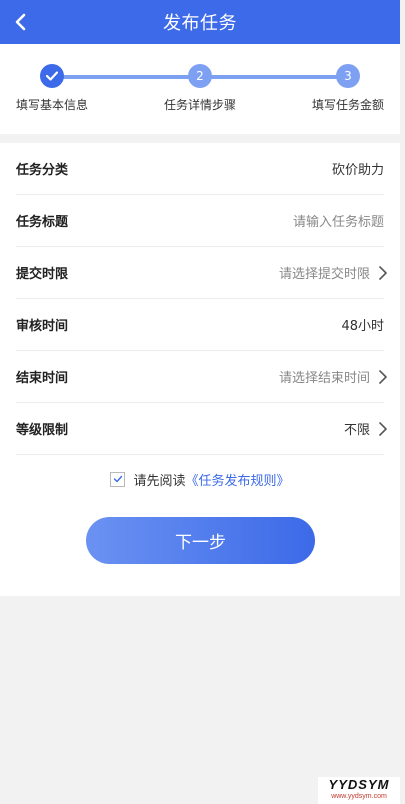 This screenshot has height=804, width=405. Describe the element at coordinates (200, 540) in the screenshot. I see `next-step-button: 下一步` at that location.